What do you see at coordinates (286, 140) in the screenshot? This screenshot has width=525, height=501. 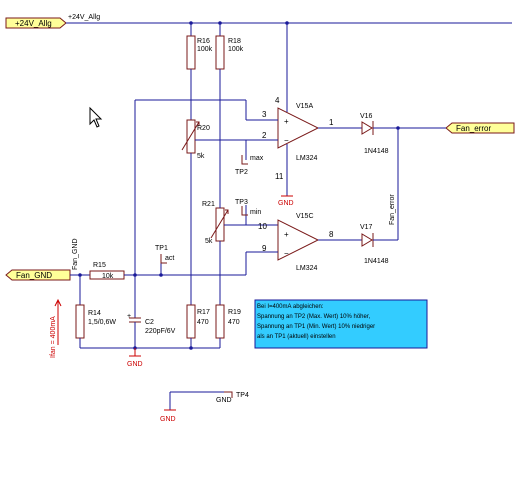 I see `v15a-minus-sign: −` at bounding box center [286, 140].